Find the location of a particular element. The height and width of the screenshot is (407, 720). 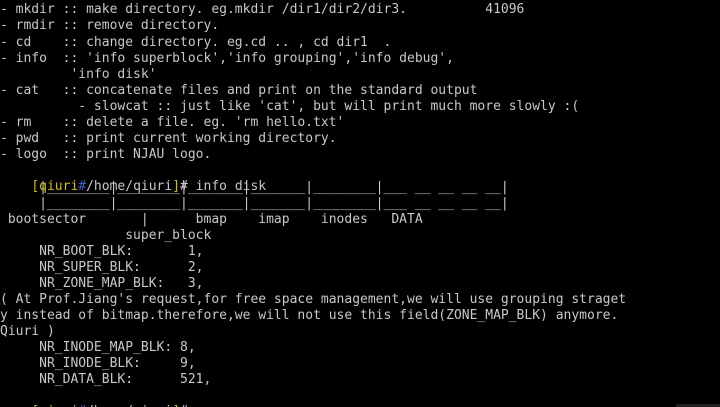

nr-zone-map-blk: NR_ZONE_MAP_BLK: 3, is located at coordinates (102, 283).